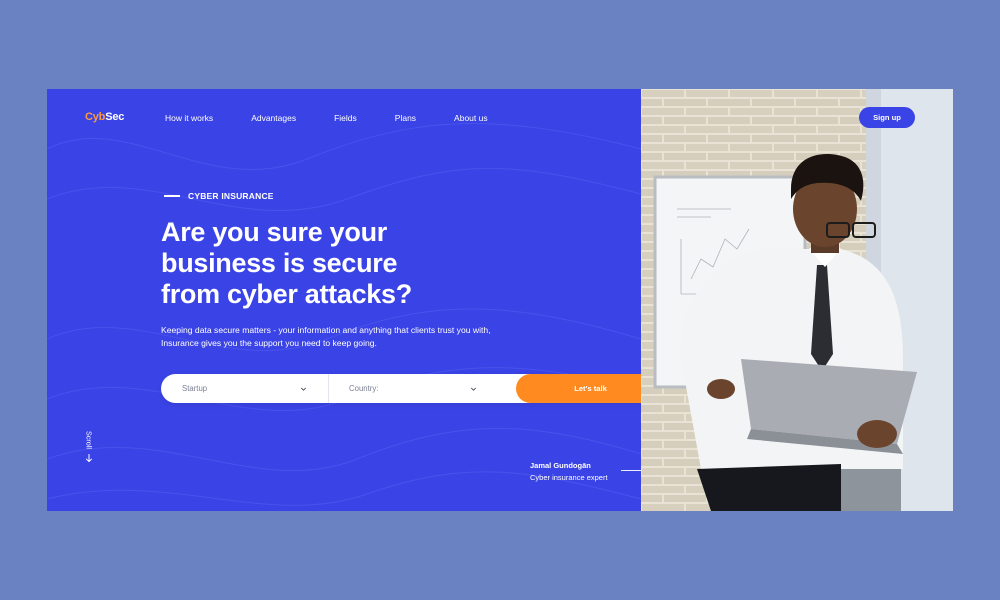  Describe the element at coordinates (273, 118) in the screenshot. I see `nav-advantages: Advantages` at that location.